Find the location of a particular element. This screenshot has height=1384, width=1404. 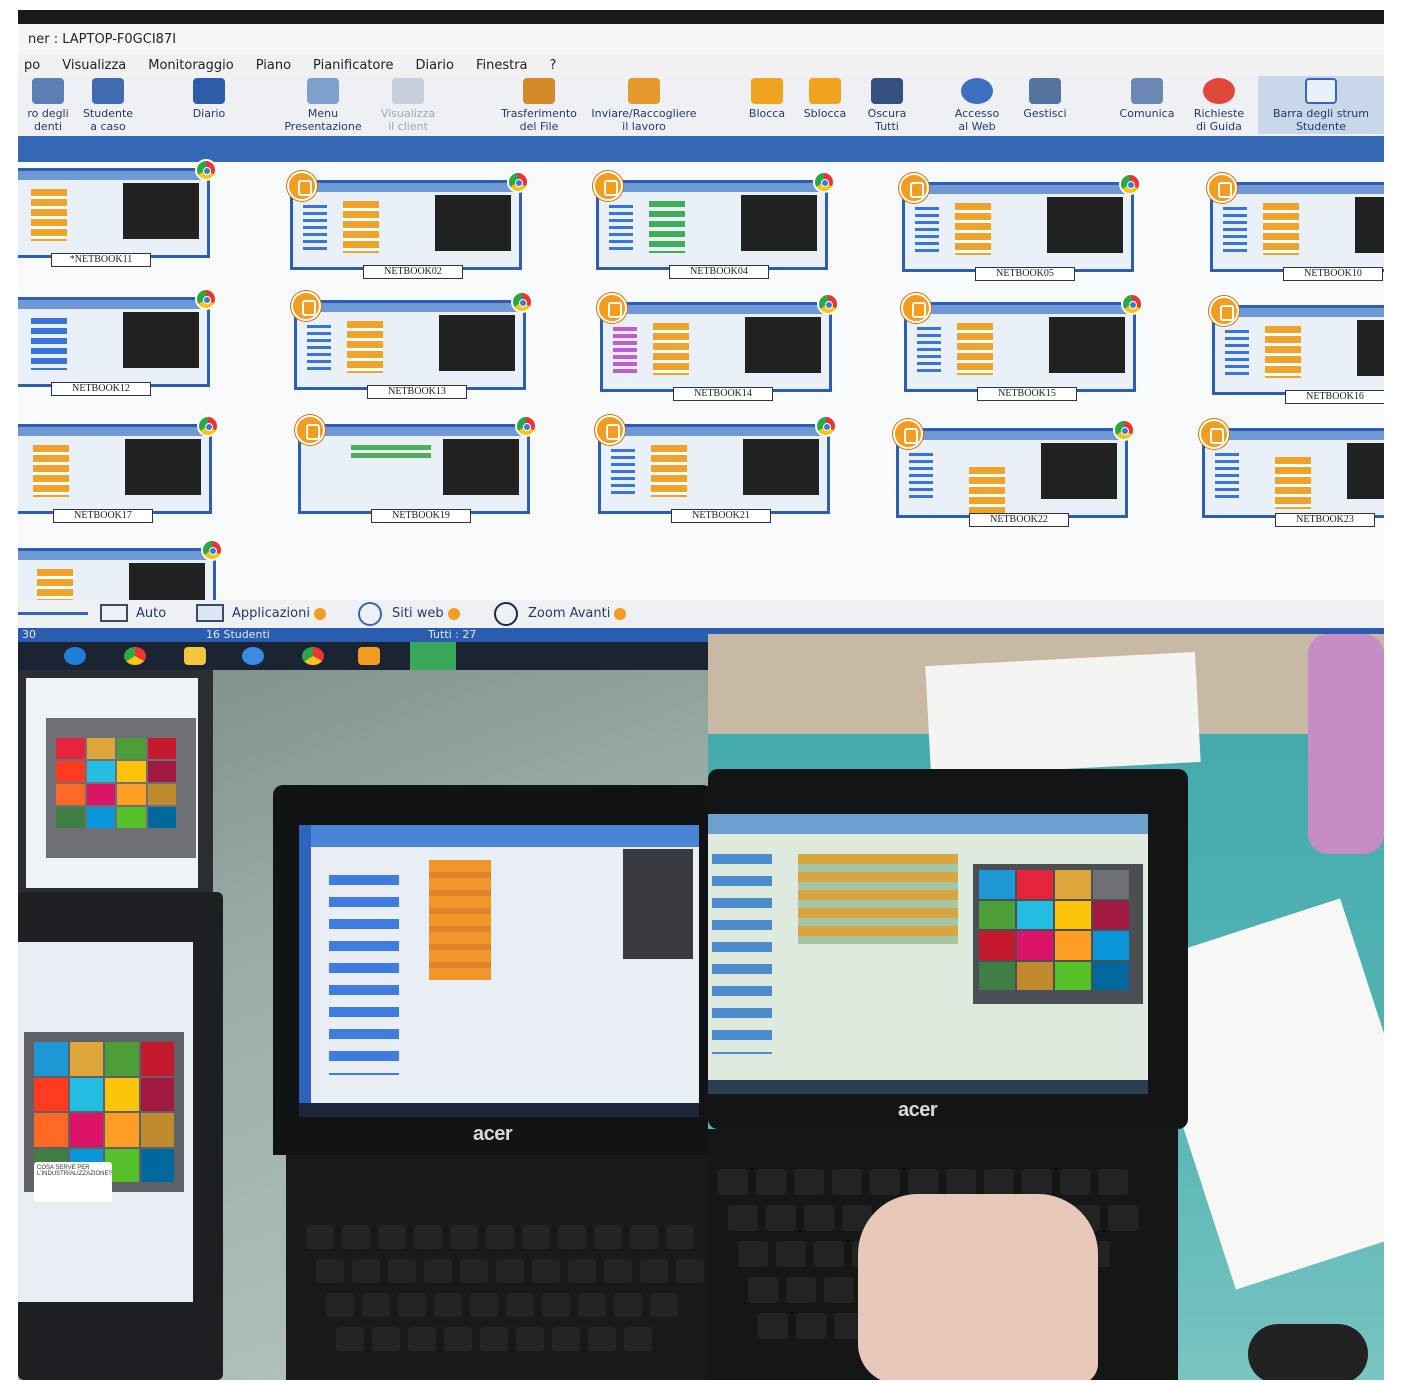

client-thumbnail: NETBOOK22 is located at coordinates (1014, 473).